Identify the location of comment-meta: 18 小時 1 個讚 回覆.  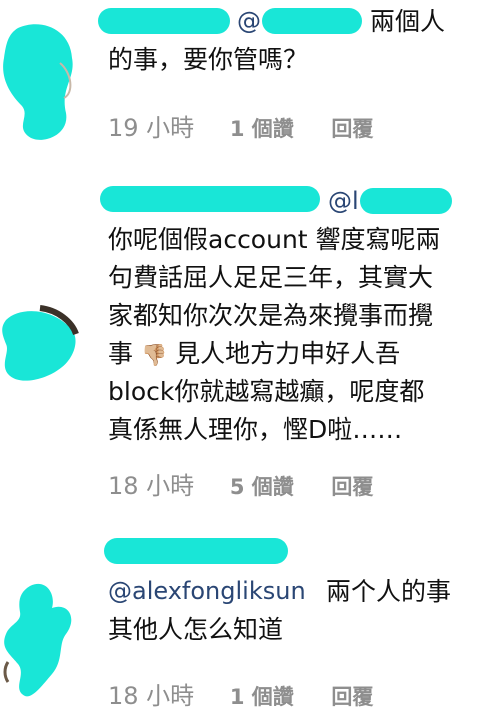
(240, 696).